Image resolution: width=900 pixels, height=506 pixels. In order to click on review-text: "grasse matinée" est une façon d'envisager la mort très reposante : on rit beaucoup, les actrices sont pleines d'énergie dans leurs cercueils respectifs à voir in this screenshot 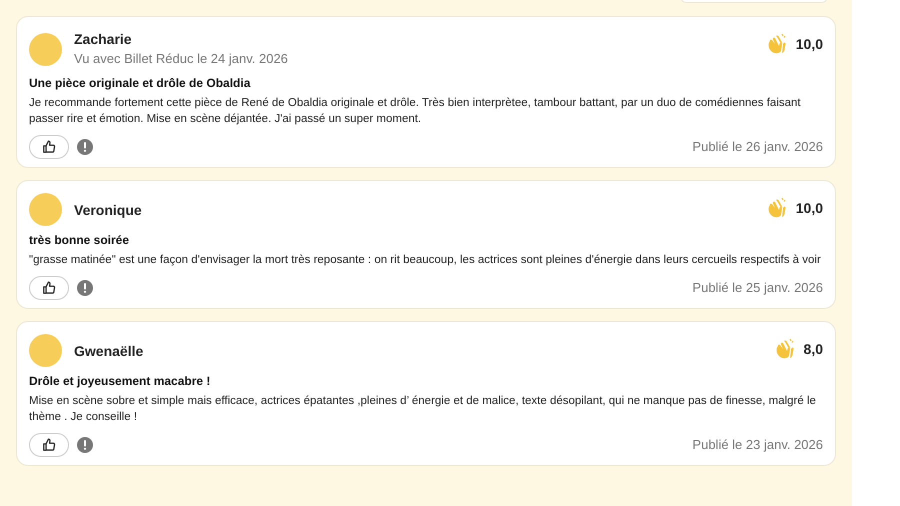, I will do `click(425, 260)`.